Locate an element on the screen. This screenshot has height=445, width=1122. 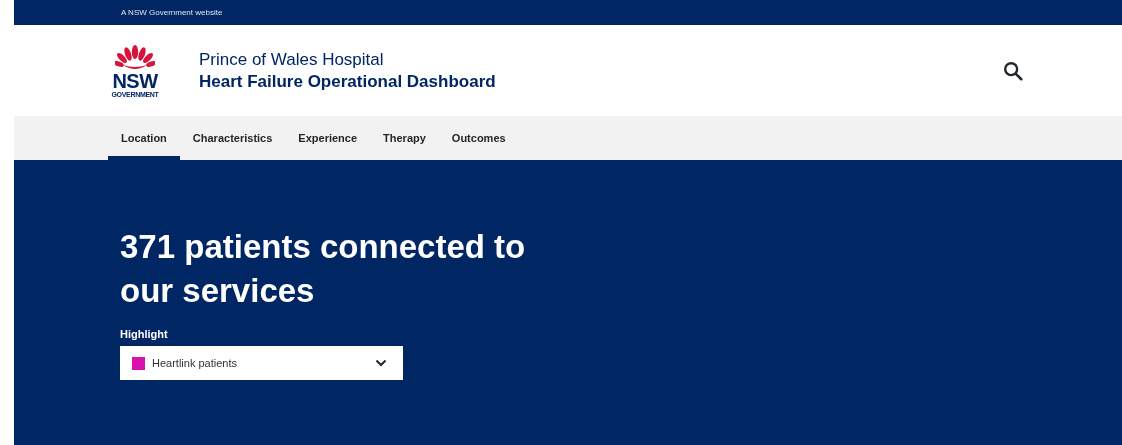
nav-tab: Therapy is located at coordinates (404, 138).